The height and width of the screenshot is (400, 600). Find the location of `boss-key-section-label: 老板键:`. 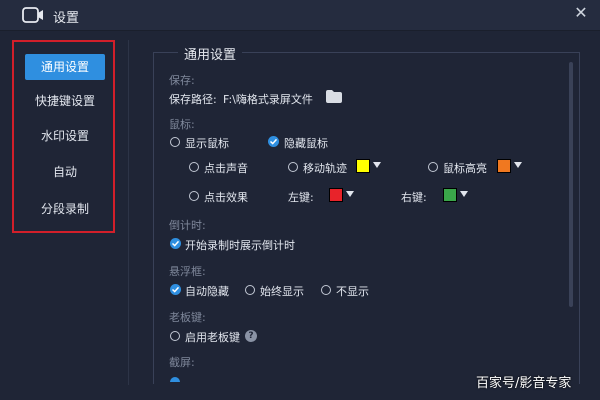

boss-key-section-label: 老板键: is located at coordinates (187, 317).